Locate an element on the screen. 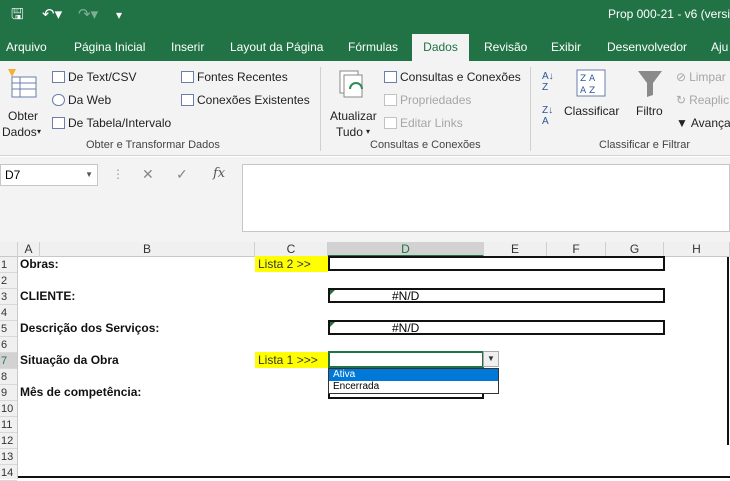  cell-situacao-label: Situação da Obra is located at coordinates (69, 360).